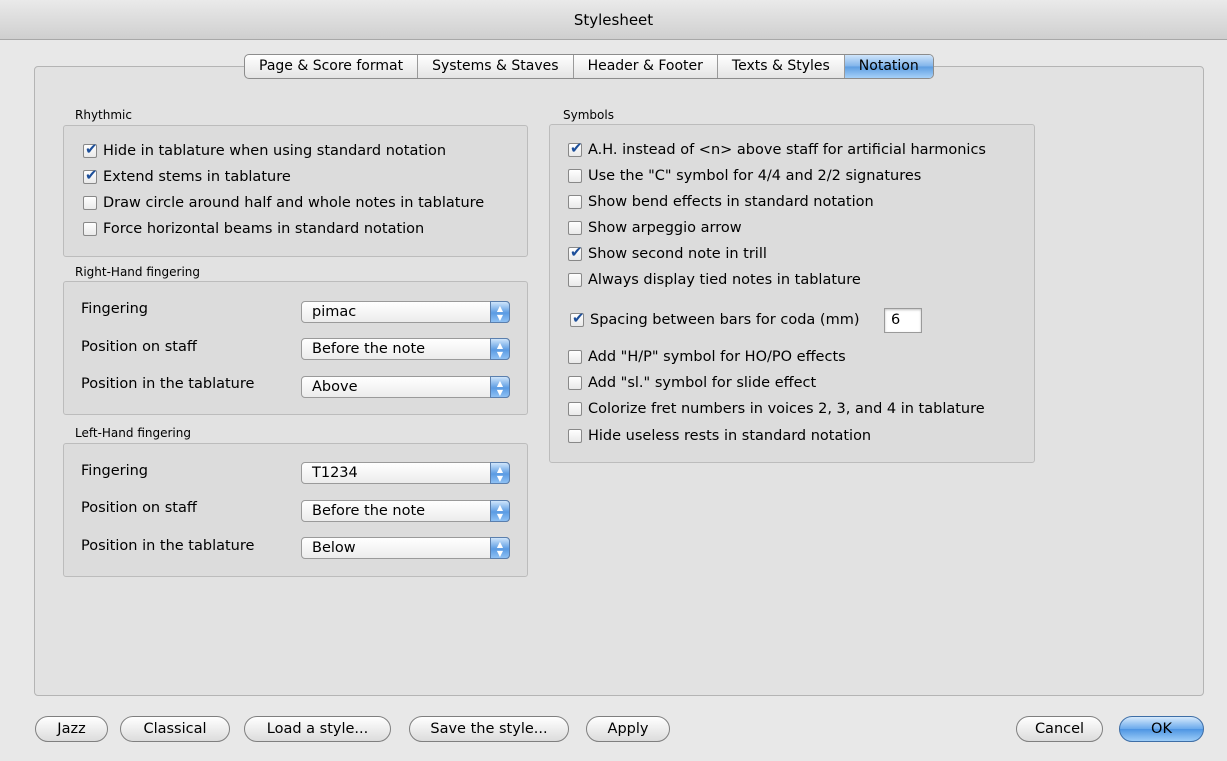 This screenshot has height=761, width=1227. What do you see at coordinates (628, 729) in the screenshot?
I see `apply-button: Apply` at bounding box center [628, 729].